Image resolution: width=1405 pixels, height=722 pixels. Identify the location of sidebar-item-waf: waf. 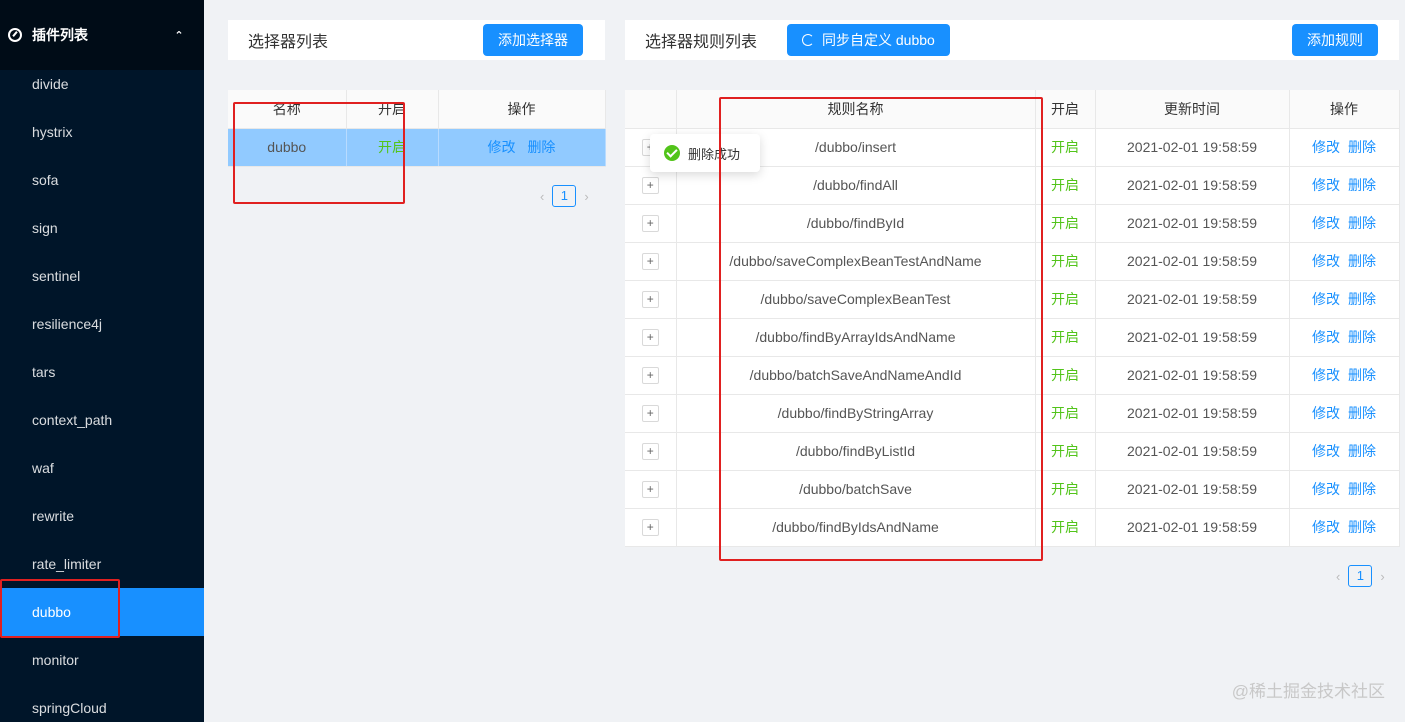
(102, 468).